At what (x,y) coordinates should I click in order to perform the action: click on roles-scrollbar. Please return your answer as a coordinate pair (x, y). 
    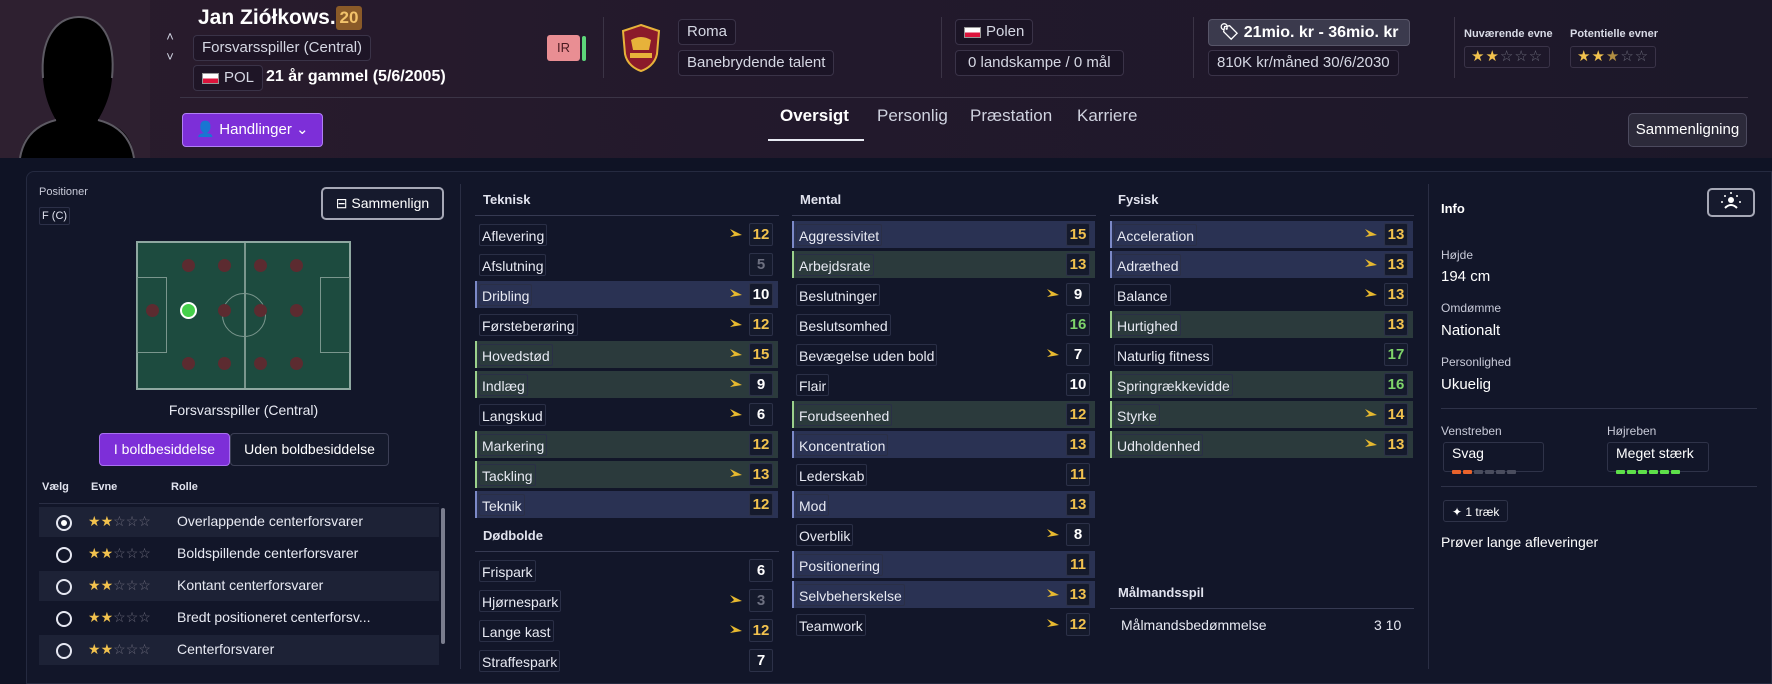
    Looking at the image, I should click on (443, 576).